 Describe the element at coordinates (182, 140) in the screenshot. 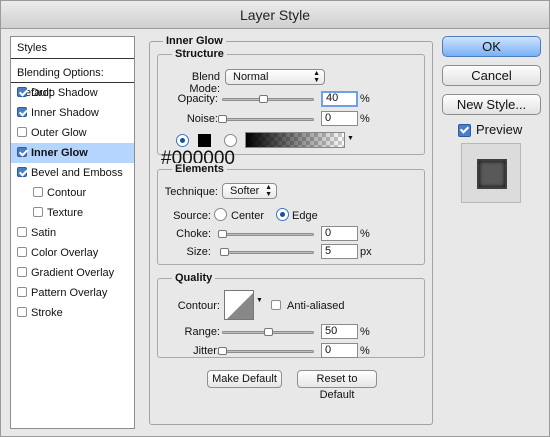

I see `solid-color-radio` at that location.